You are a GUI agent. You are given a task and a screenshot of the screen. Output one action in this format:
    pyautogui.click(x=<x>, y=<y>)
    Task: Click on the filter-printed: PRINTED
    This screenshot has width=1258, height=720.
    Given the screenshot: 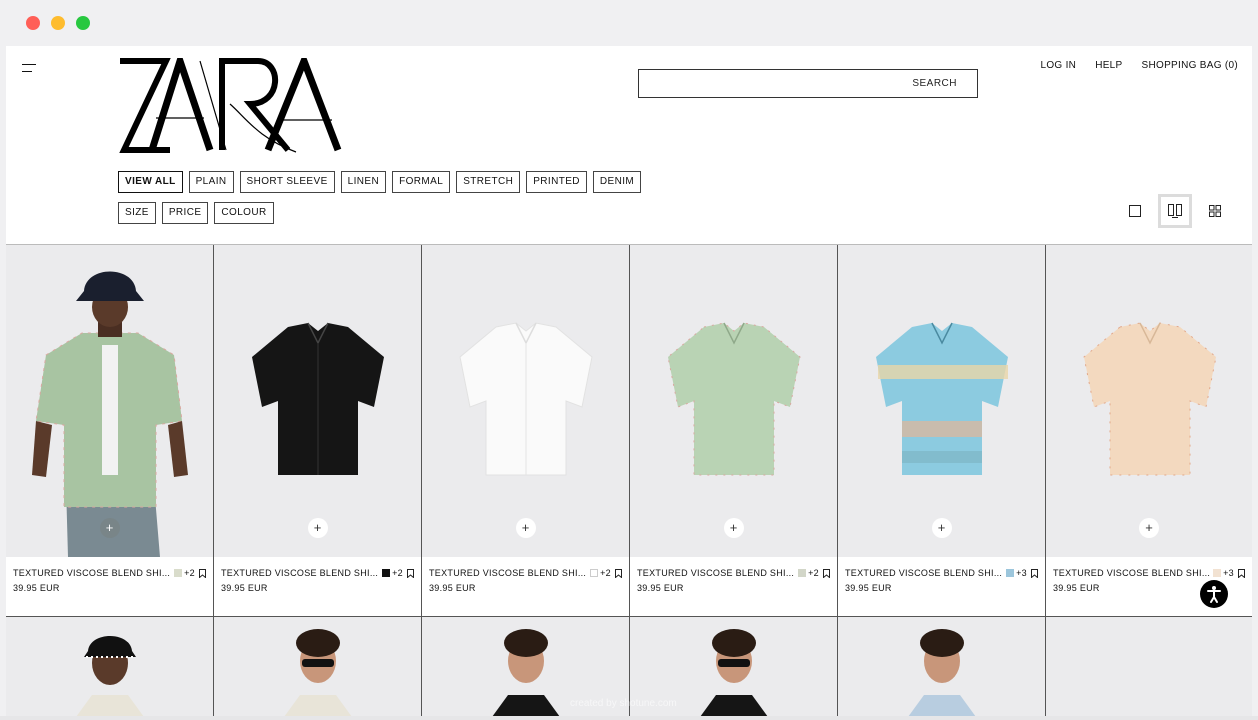 What is the action you would take?
    pyautogui.click(x=556, y=182)
    